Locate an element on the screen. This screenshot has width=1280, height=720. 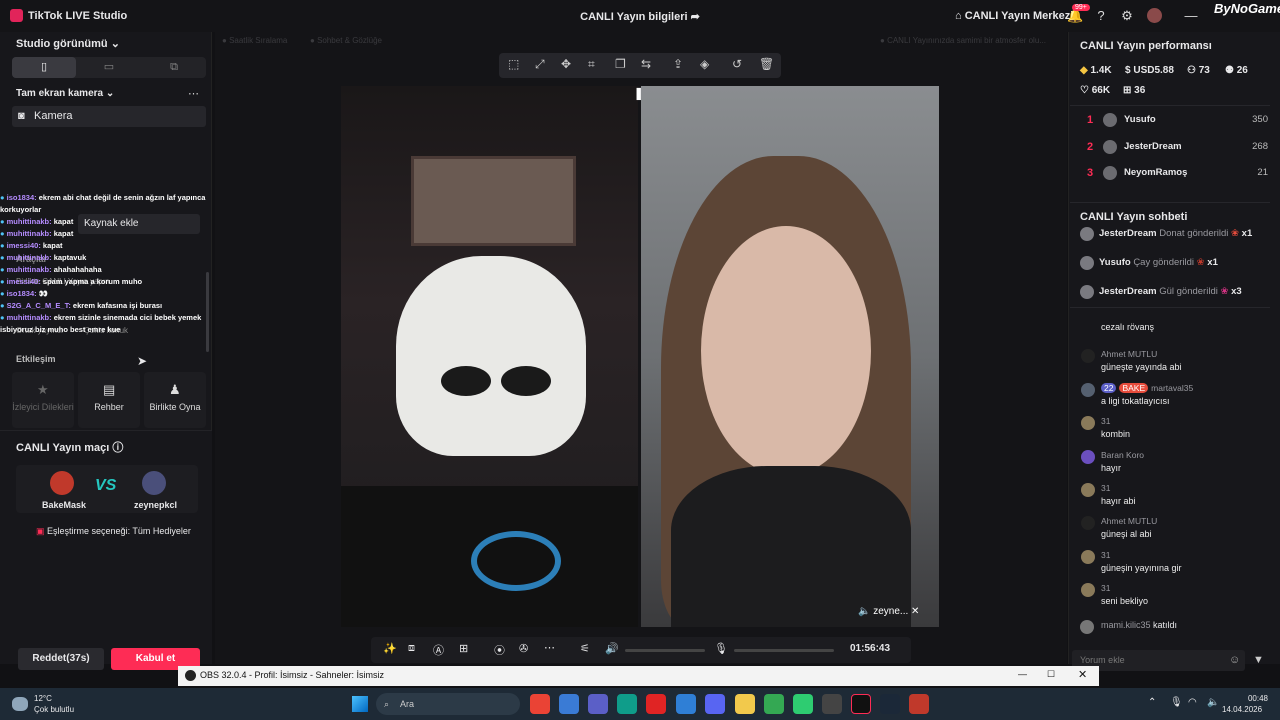
settings-icon: ⚙ is located at coordinates (1127, 16).